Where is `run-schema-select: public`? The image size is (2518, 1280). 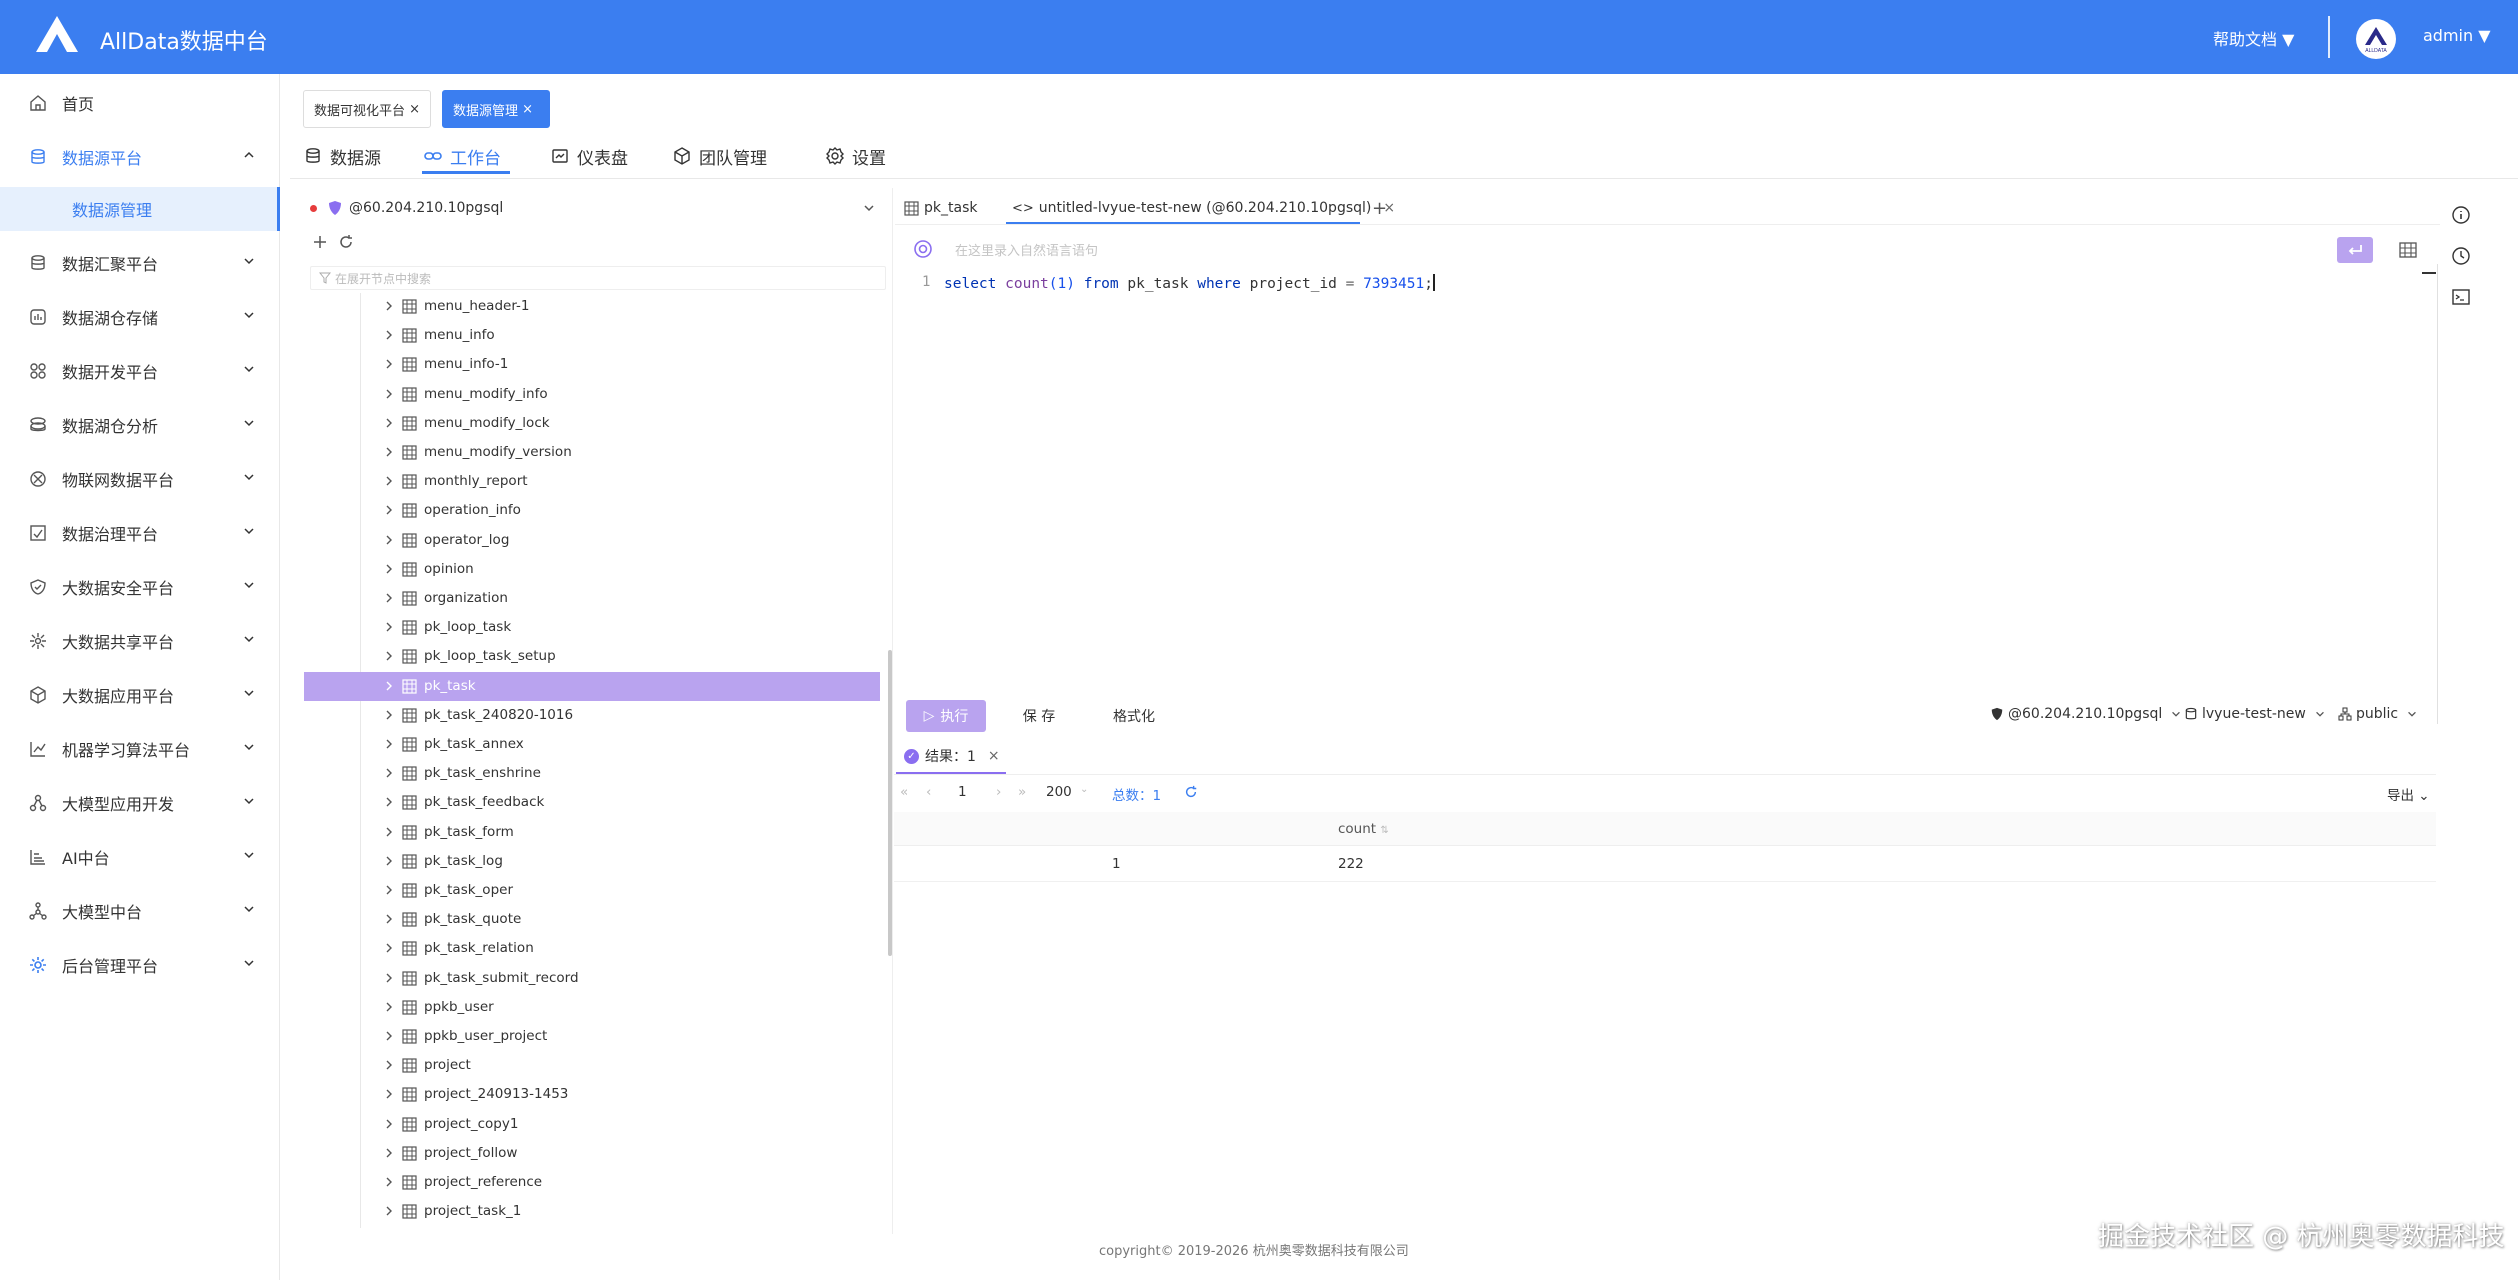 run-schema-select: public is located at coordinates (2378, 714).